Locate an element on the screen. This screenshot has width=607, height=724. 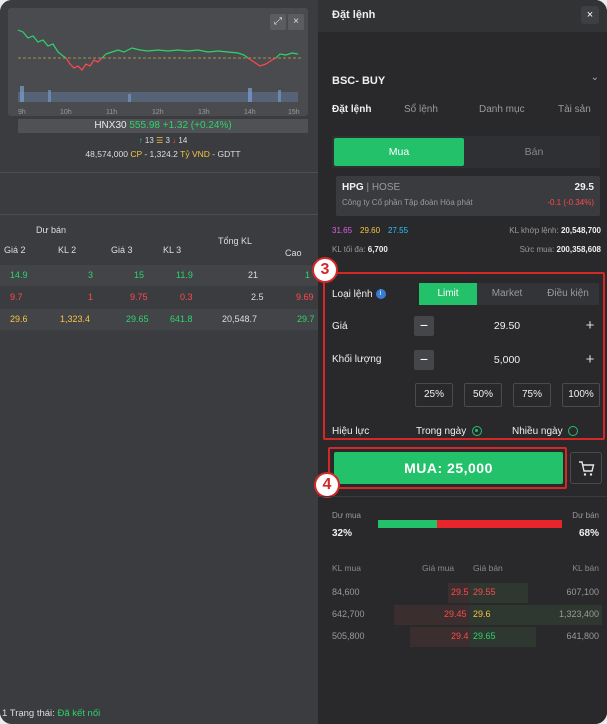
column-header: KL 3 is located at coordinates (172, 250).